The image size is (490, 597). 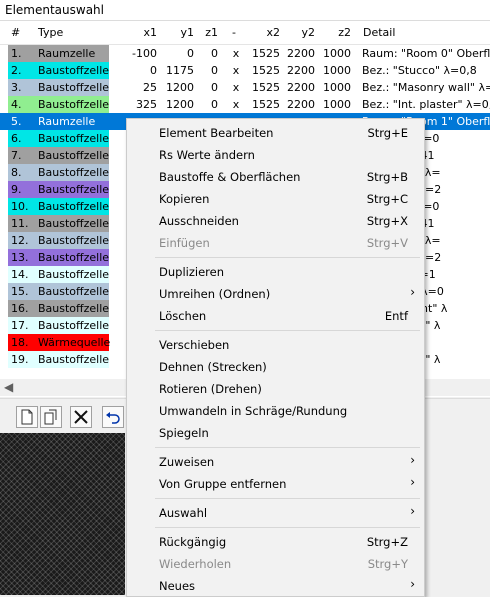 I want to click on col-header-detail: Detail, so click(x=379, y=32).